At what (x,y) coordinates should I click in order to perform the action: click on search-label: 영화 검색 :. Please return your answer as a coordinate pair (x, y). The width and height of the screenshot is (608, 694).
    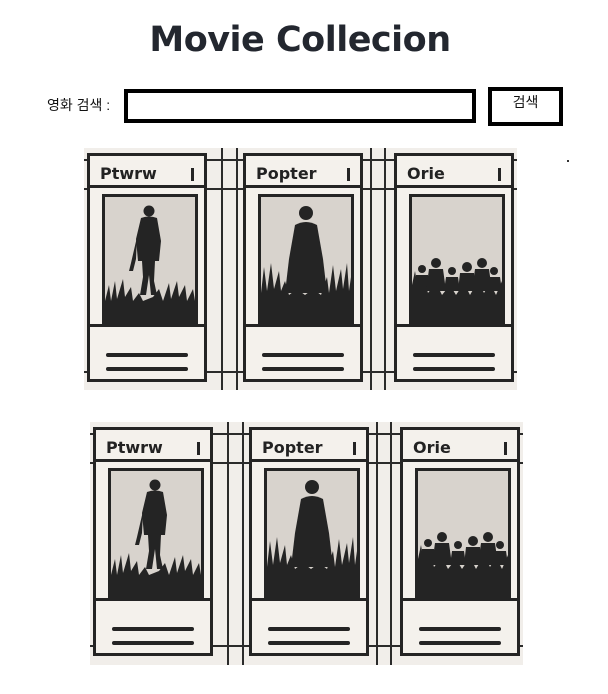
    Looking at the image, I should click on (79, 105).